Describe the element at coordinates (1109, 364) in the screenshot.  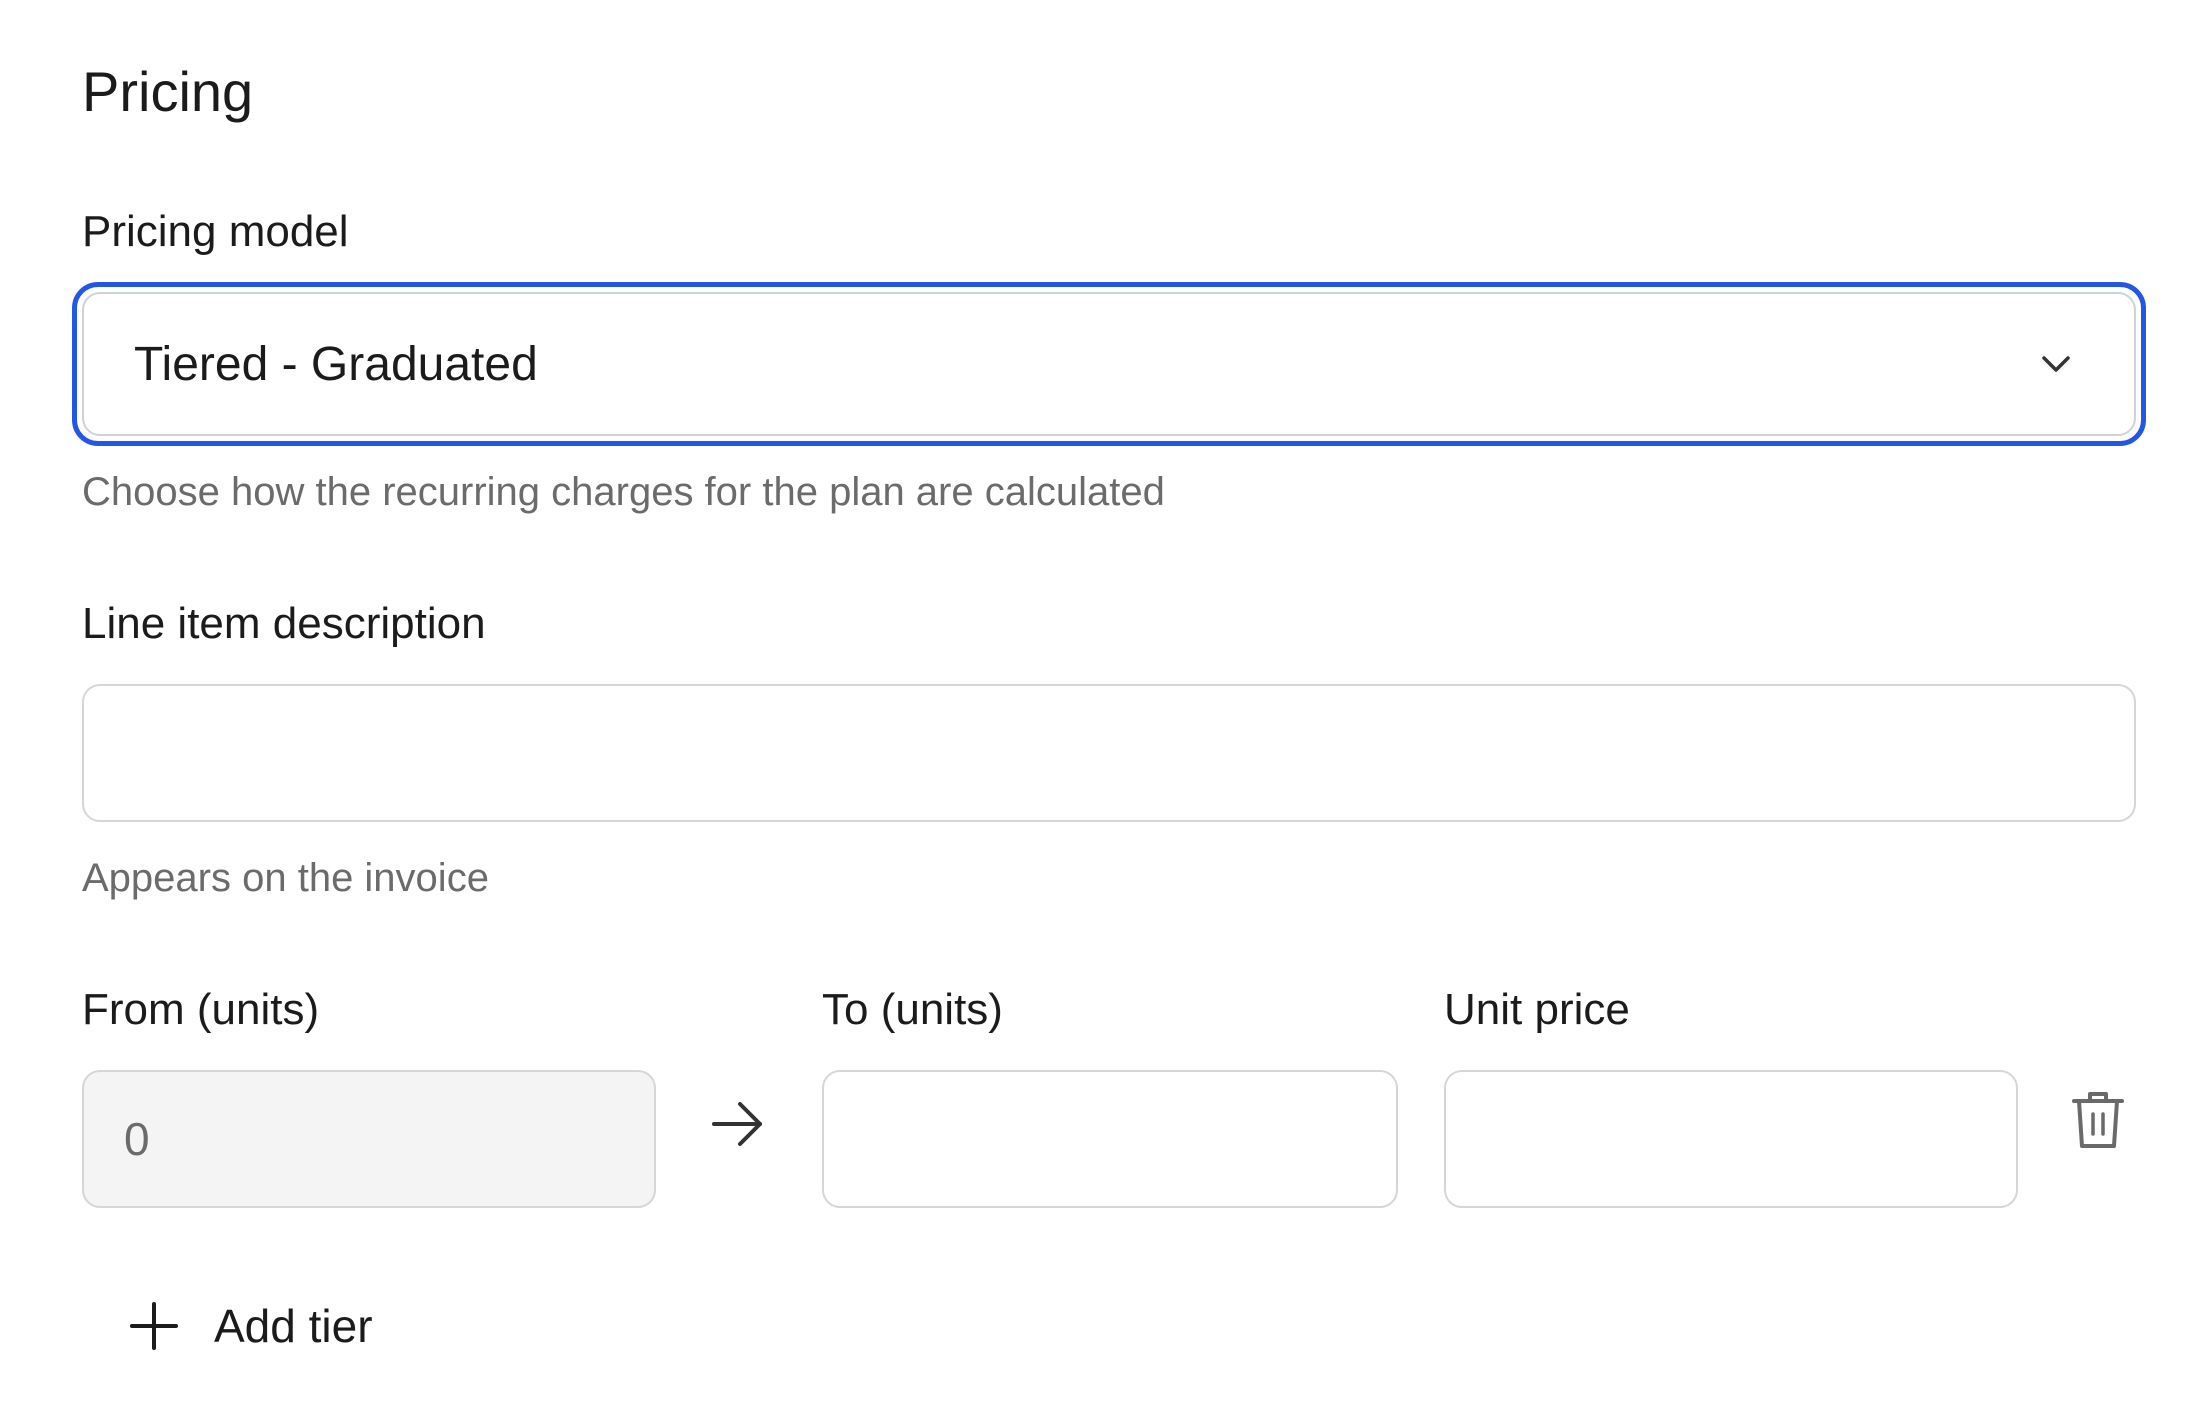
I see `pricing-model-select: Tiered - Graduated` at that location.